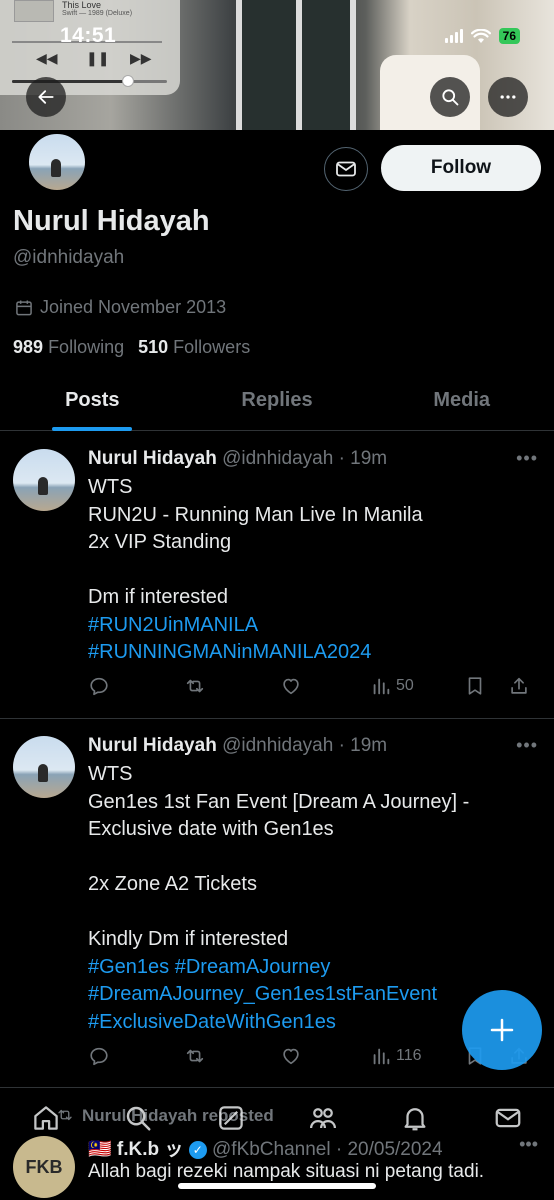 The width and height of the screenshot is (554, 1200). I want to click on following-link: 989 Following, so click(68, 347).